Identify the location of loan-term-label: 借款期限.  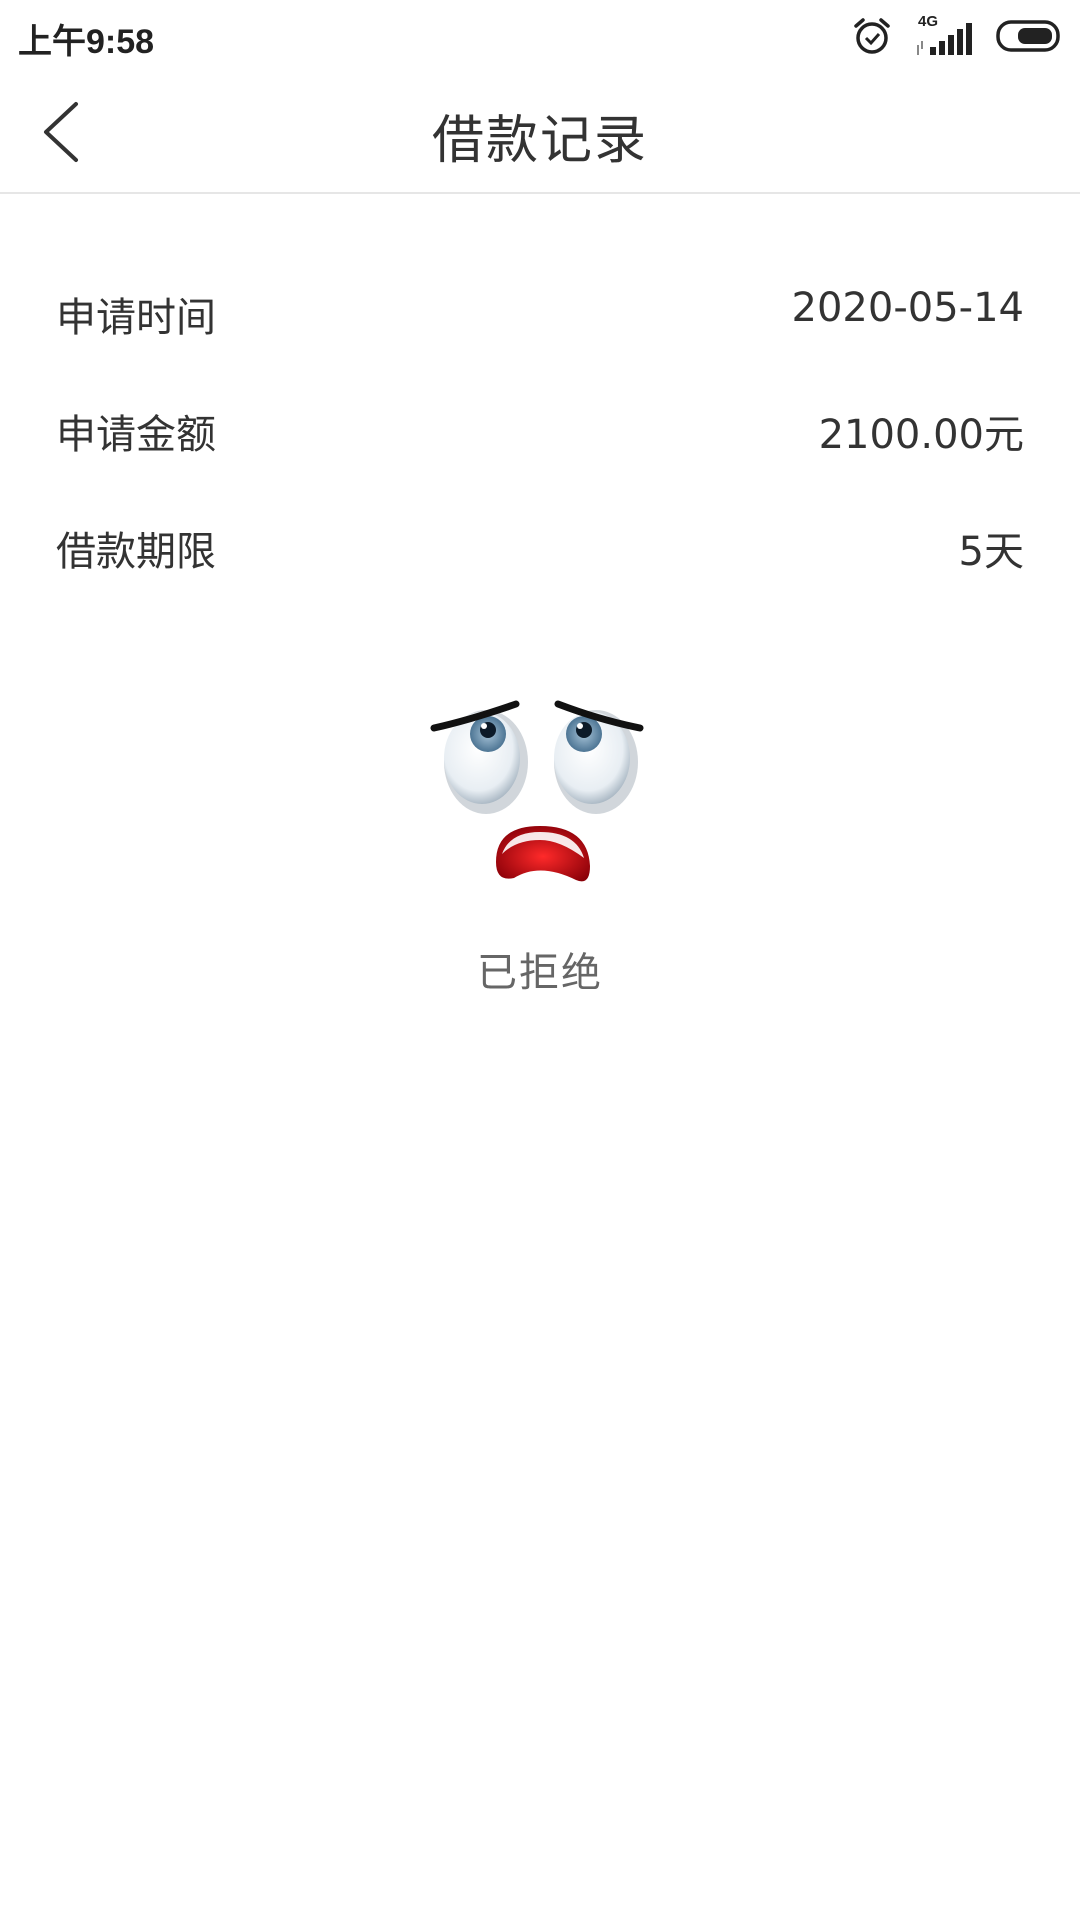
(136, 552).